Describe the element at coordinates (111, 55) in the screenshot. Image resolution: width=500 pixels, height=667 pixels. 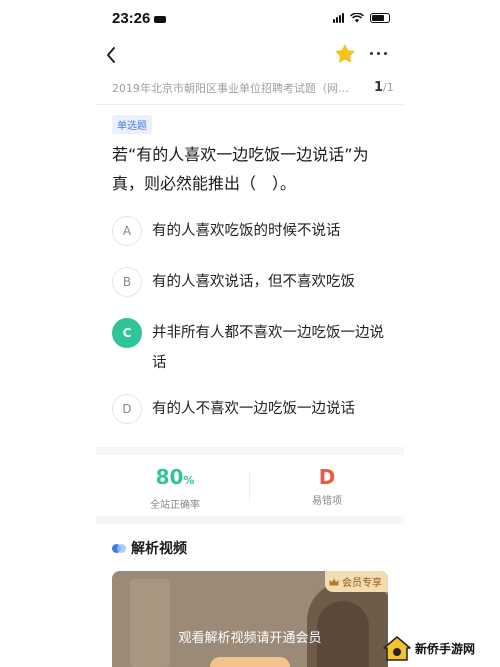
I see `back-arrow-icon` at that location.